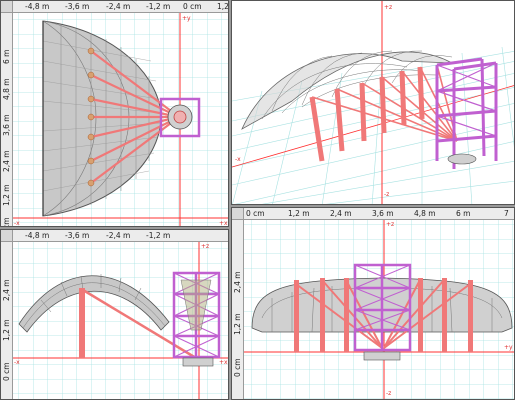 Image resolution: width=515 pixels, height=400 pixels. What do you see at coordinates (506, 213) in the screenshot?
I see `ruler-tick: 7` at bounding box center [506, 213].